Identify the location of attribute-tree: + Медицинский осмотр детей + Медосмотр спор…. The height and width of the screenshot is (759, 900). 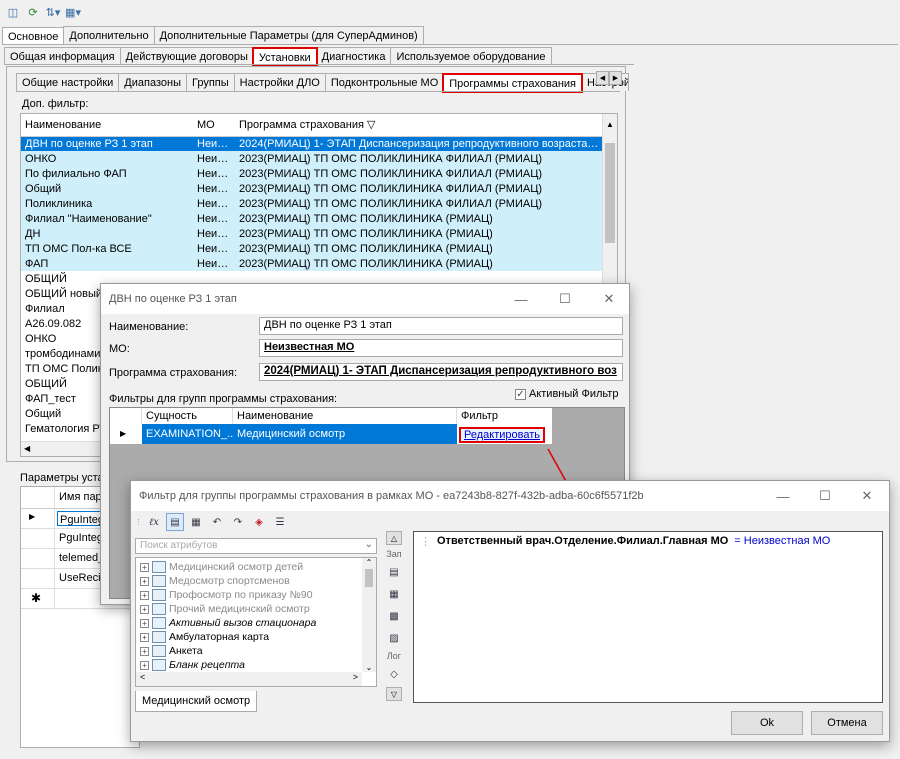
(256, 622).